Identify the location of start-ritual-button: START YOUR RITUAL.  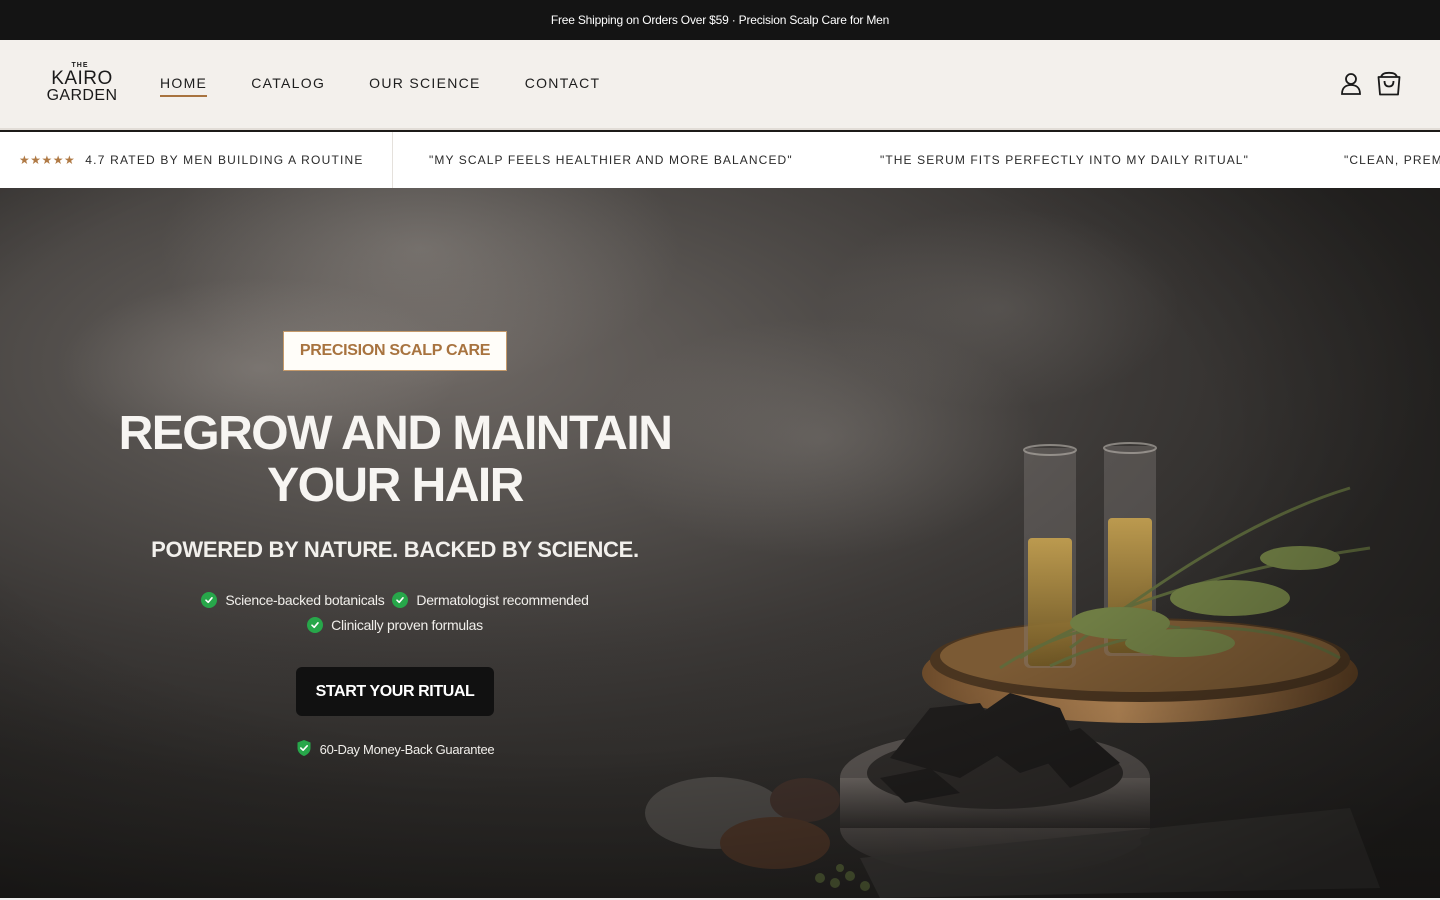
(395, 691).